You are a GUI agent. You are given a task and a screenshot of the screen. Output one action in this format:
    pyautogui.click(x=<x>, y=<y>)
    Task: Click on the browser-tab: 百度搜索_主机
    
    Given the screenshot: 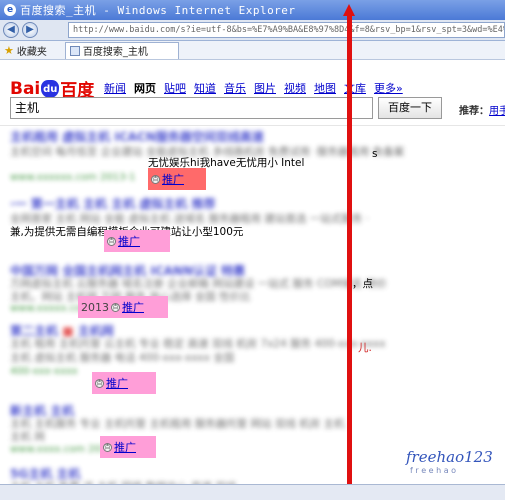 What is the action you would take?
    pyautogui.click(x=121, y=50)
    